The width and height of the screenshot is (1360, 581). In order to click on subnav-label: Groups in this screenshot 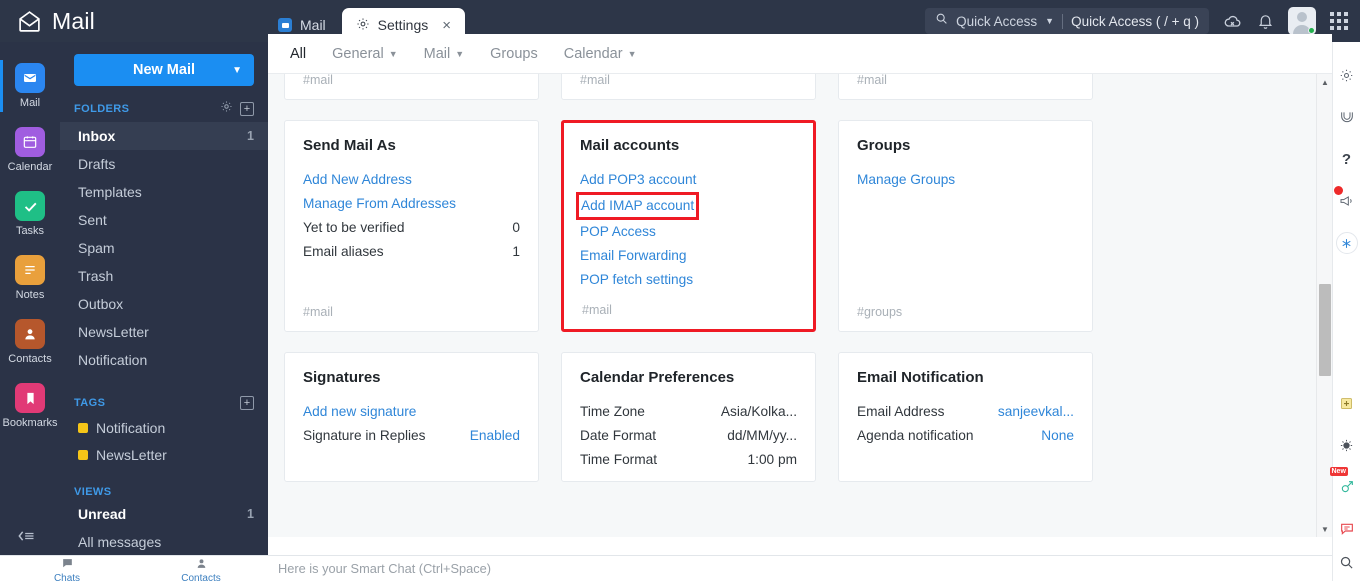, I will do `click(514, 53)`.